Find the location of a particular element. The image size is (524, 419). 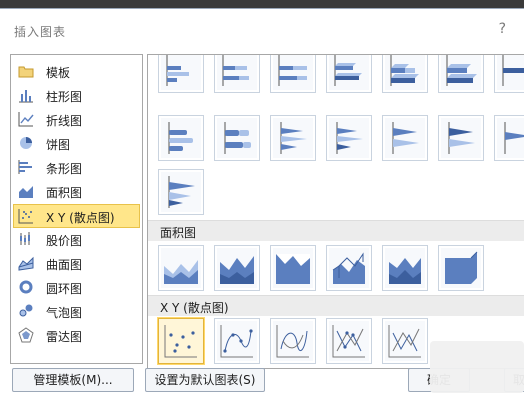

sidebar-item-bubble: 气泡图 is located at coordinates (77, 311).